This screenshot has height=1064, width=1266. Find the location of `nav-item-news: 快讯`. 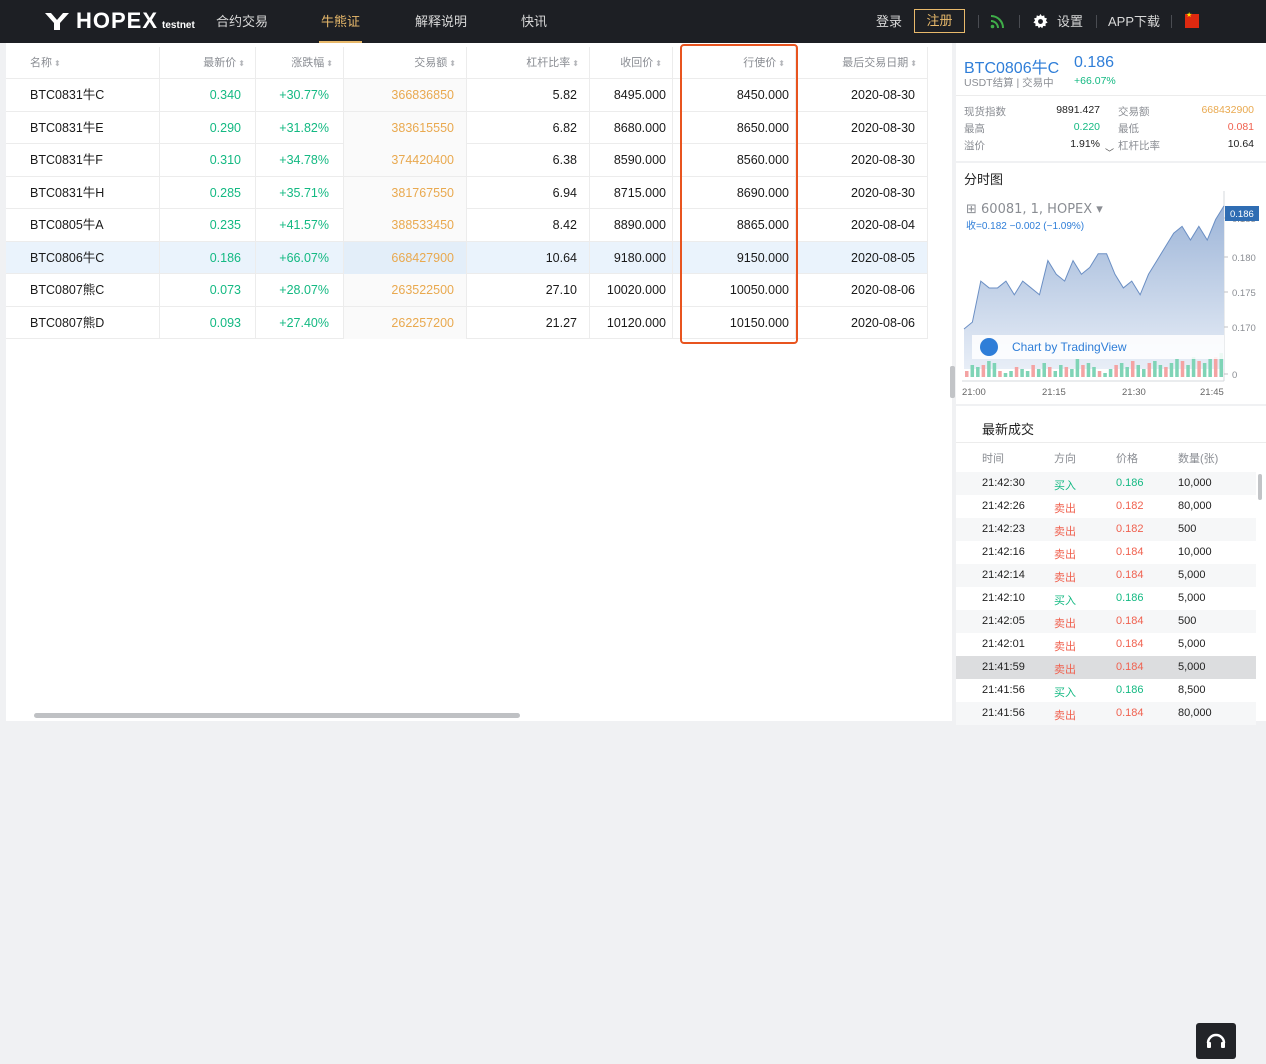

nav-item-news: 快讯 is located at coordinates (534, 21).